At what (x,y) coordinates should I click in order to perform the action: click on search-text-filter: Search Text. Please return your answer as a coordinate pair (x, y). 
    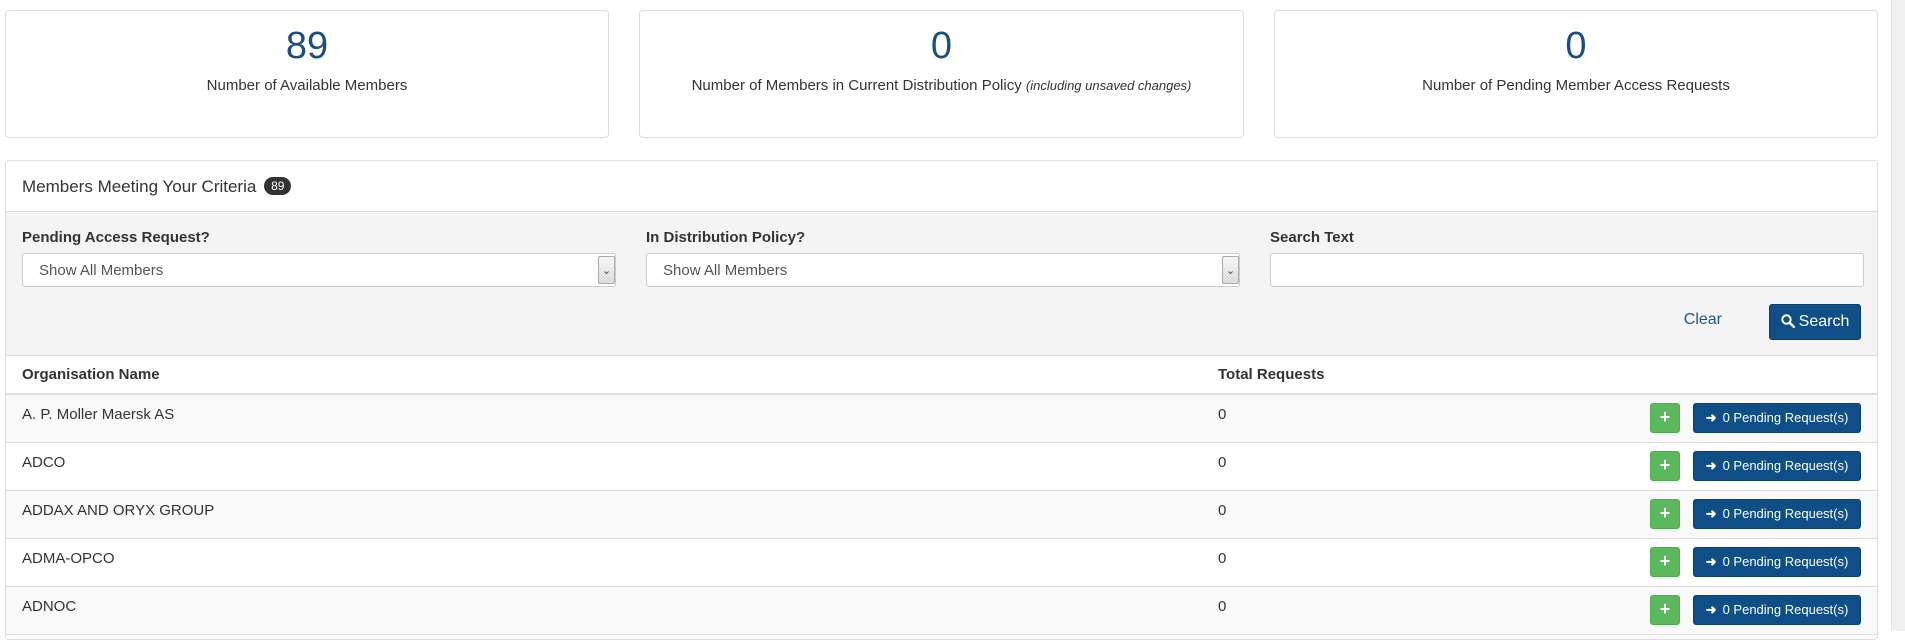
    Looking at the image, I should click on (1567, 258).